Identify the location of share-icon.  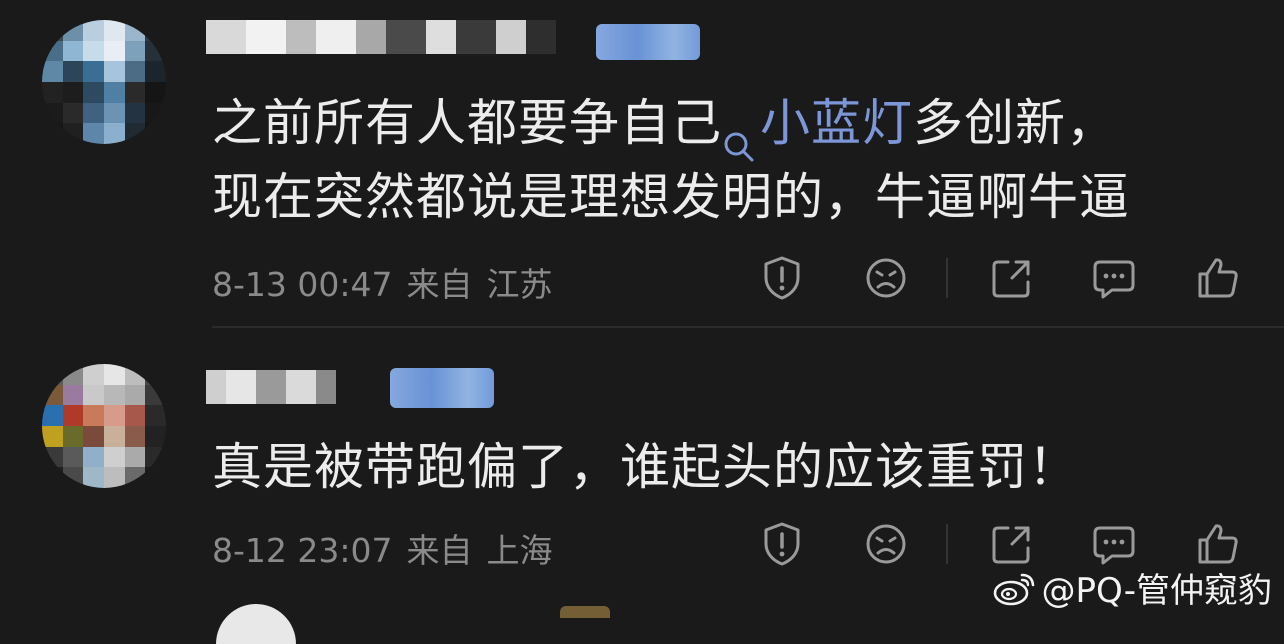
(1012, 278).